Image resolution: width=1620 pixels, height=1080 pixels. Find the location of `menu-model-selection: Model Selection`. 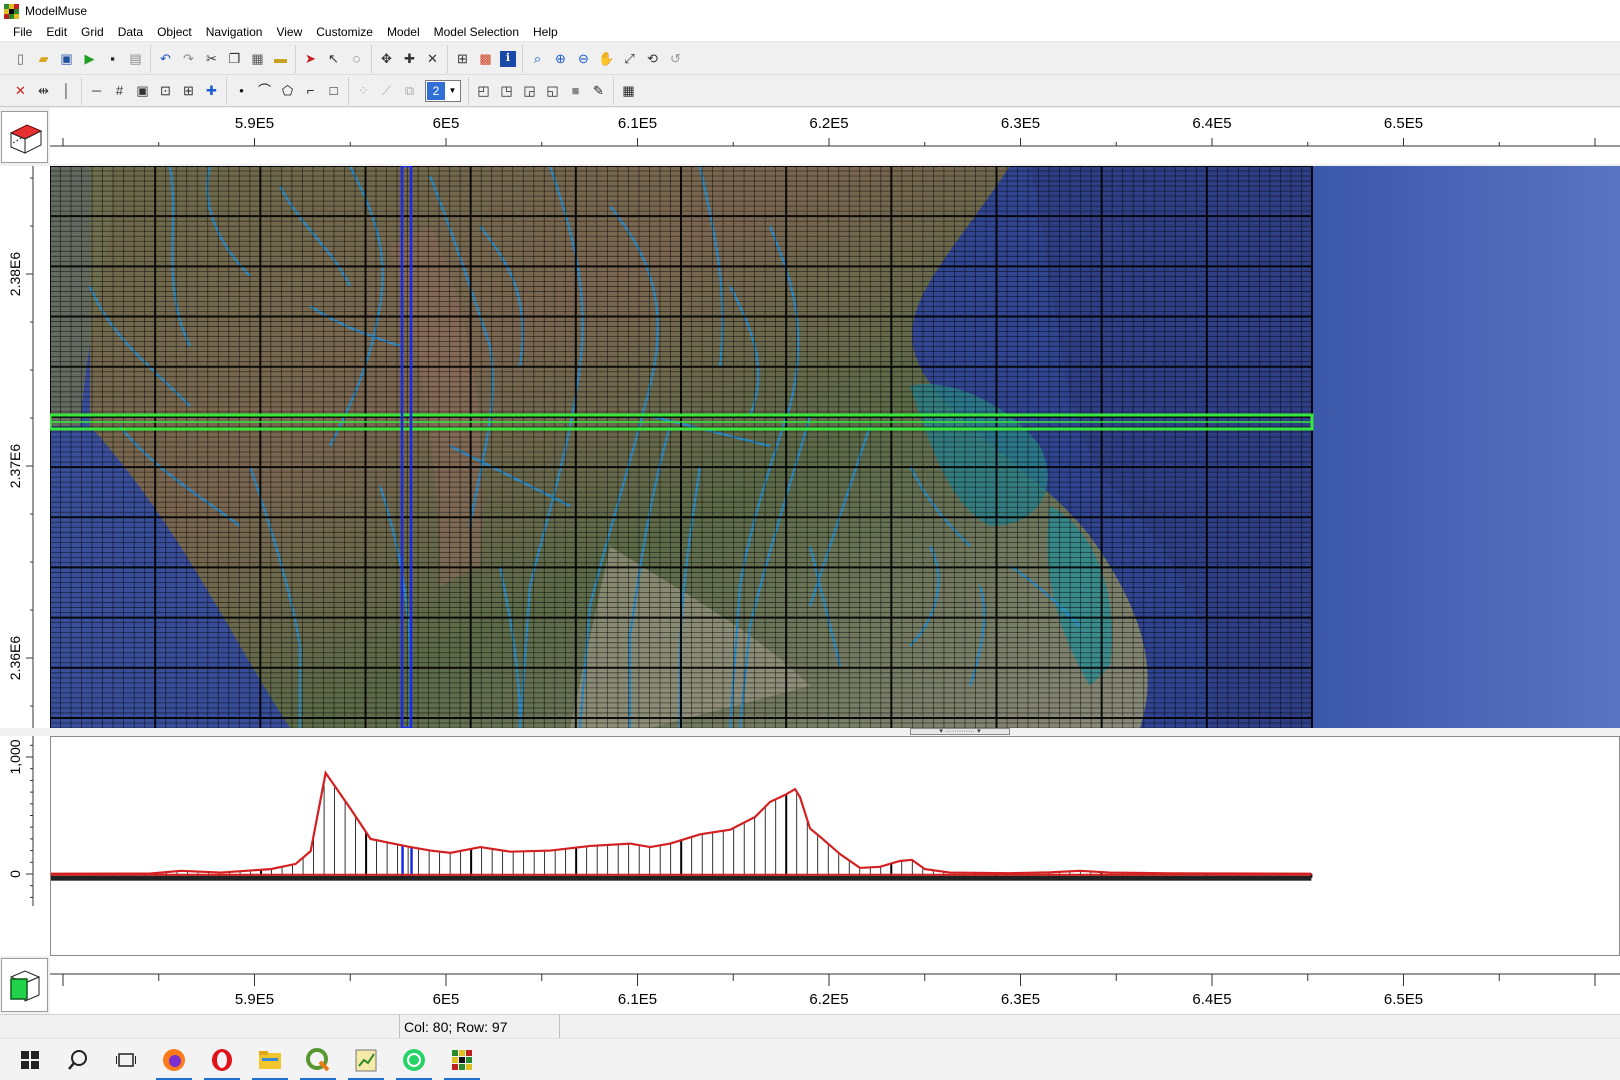

menu-model-selection: Model Selection is located at coordinates (476, 32).